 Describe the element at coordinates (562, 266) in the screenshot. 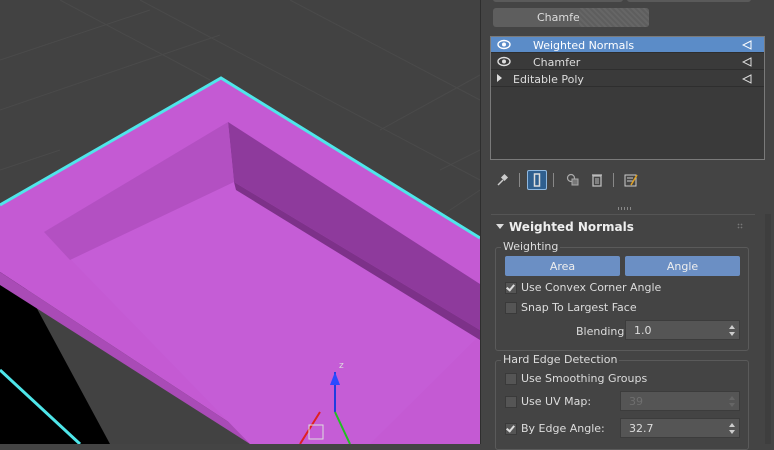

I see `area-button: Area` at that location.